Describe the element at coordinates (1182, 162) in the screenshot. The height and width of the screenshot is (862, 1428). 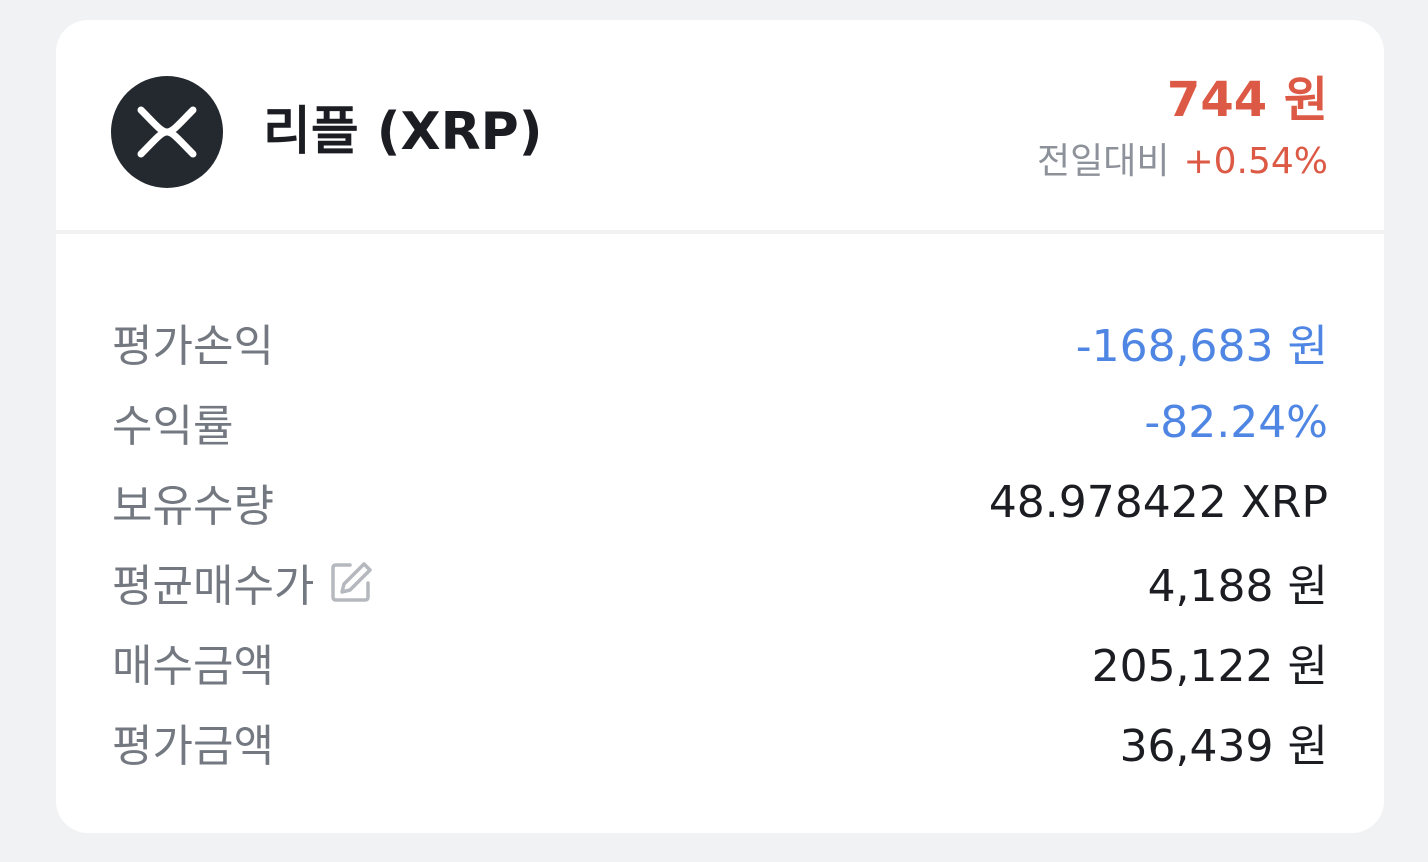
I see `daily-change: 전일대비 +0.54%` at that location.